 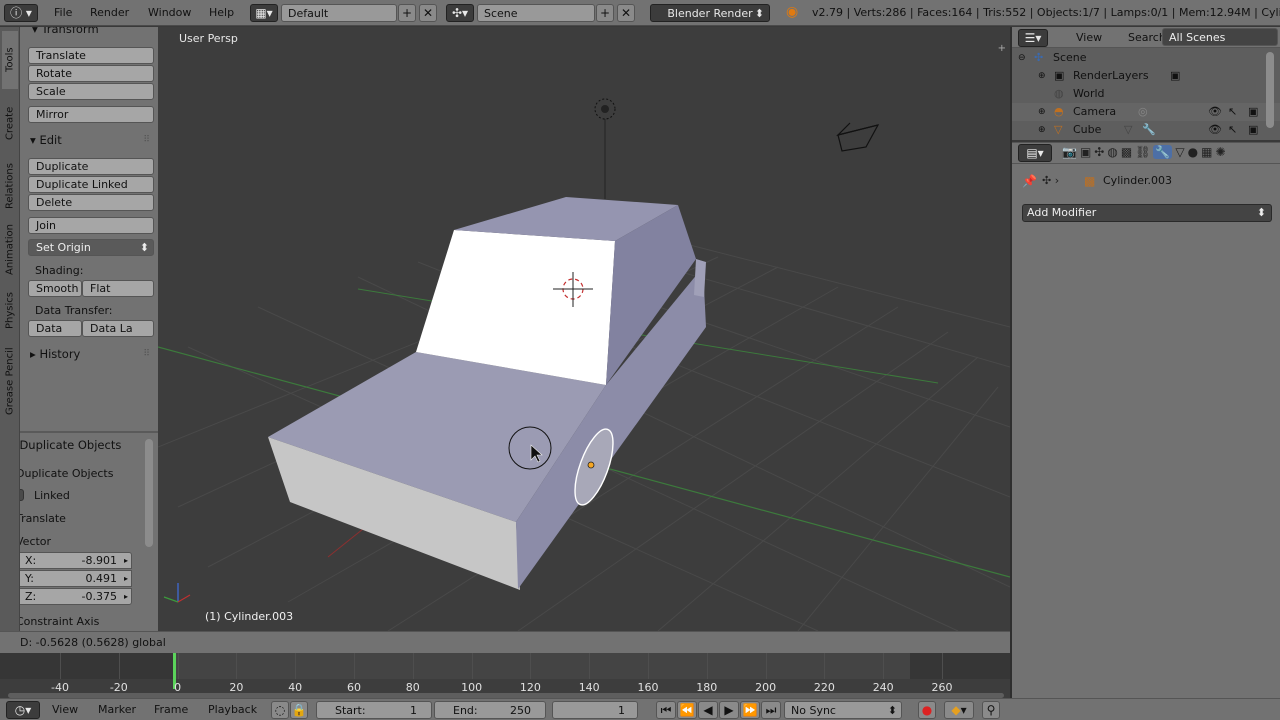 I want to click on rotate-button: Rotate, so click(x=91, y=73).